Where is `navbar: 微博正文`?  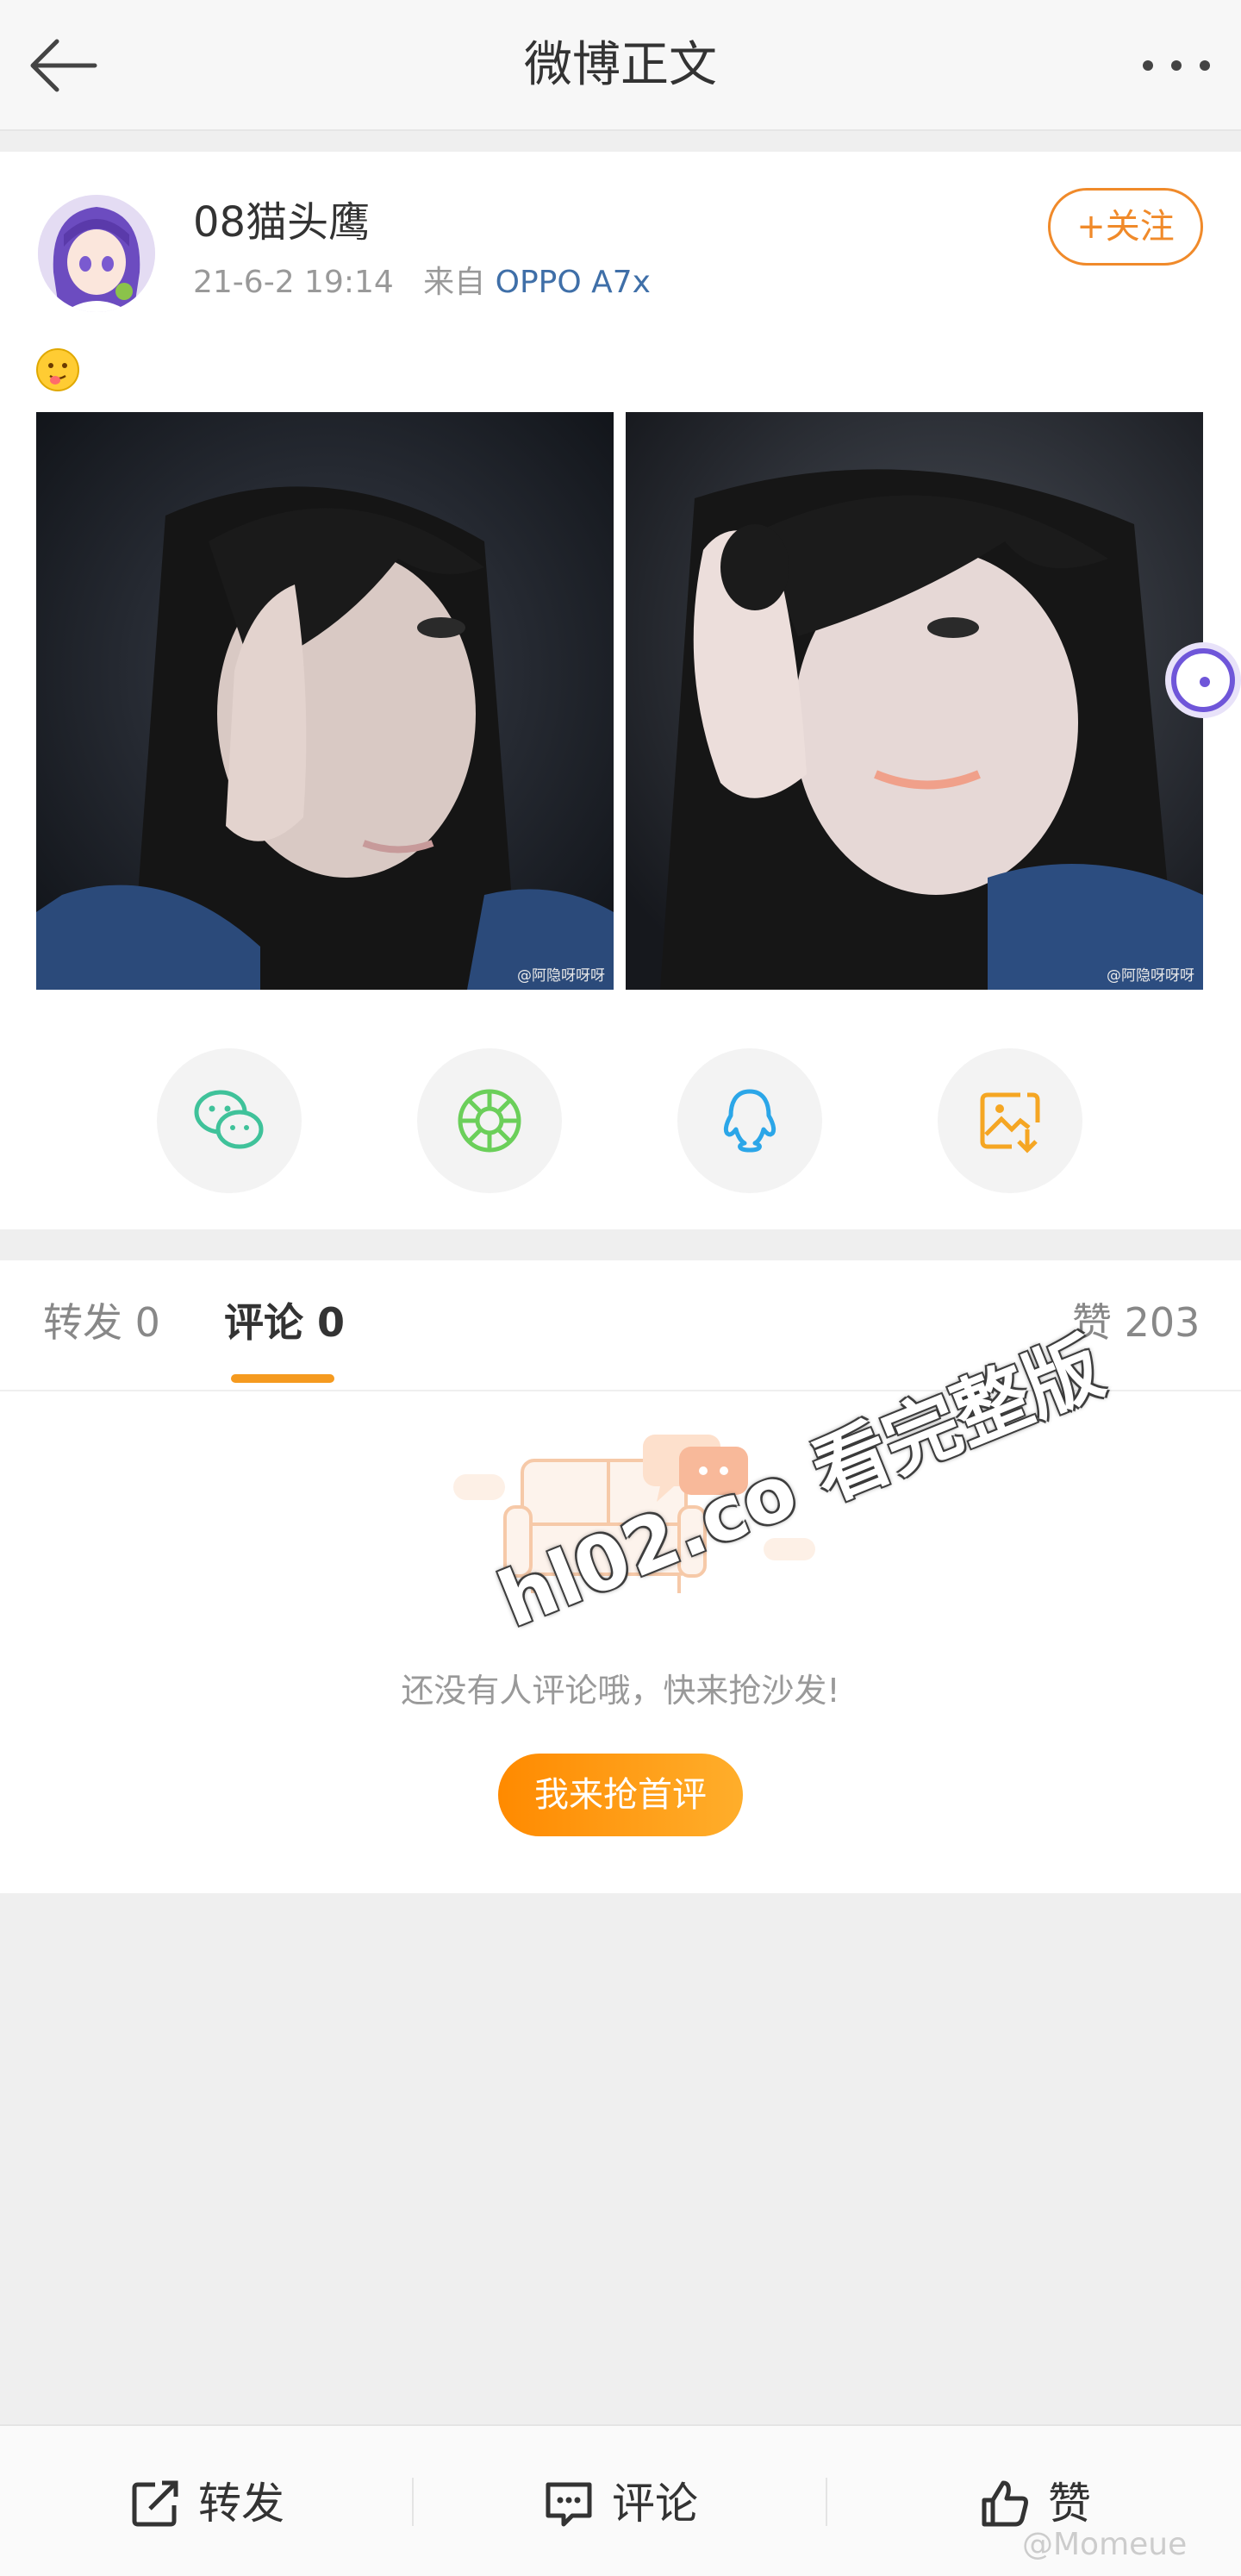
navbar: 微博正文 is located at coordinates (620, 65).